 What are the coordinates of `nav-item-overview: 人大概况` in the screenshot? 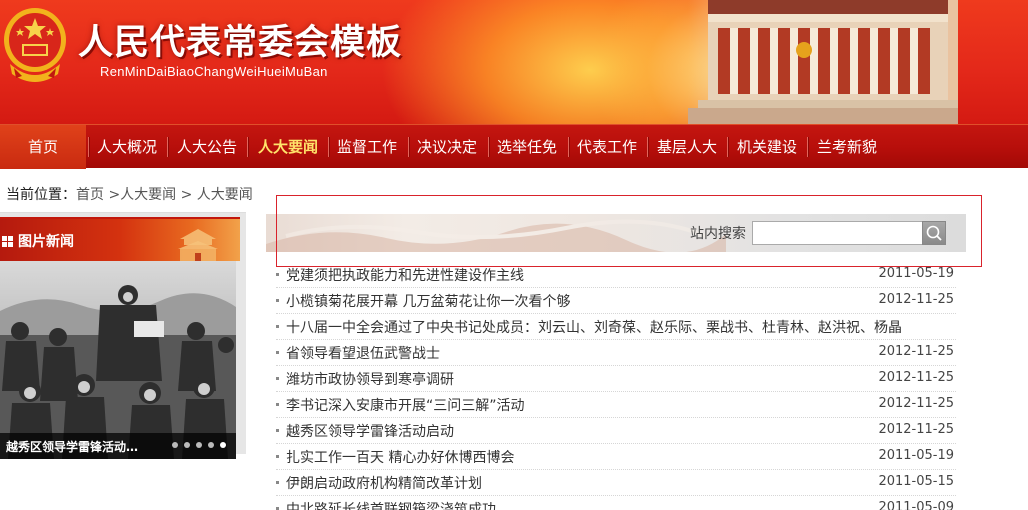 It's located at (127, 147).